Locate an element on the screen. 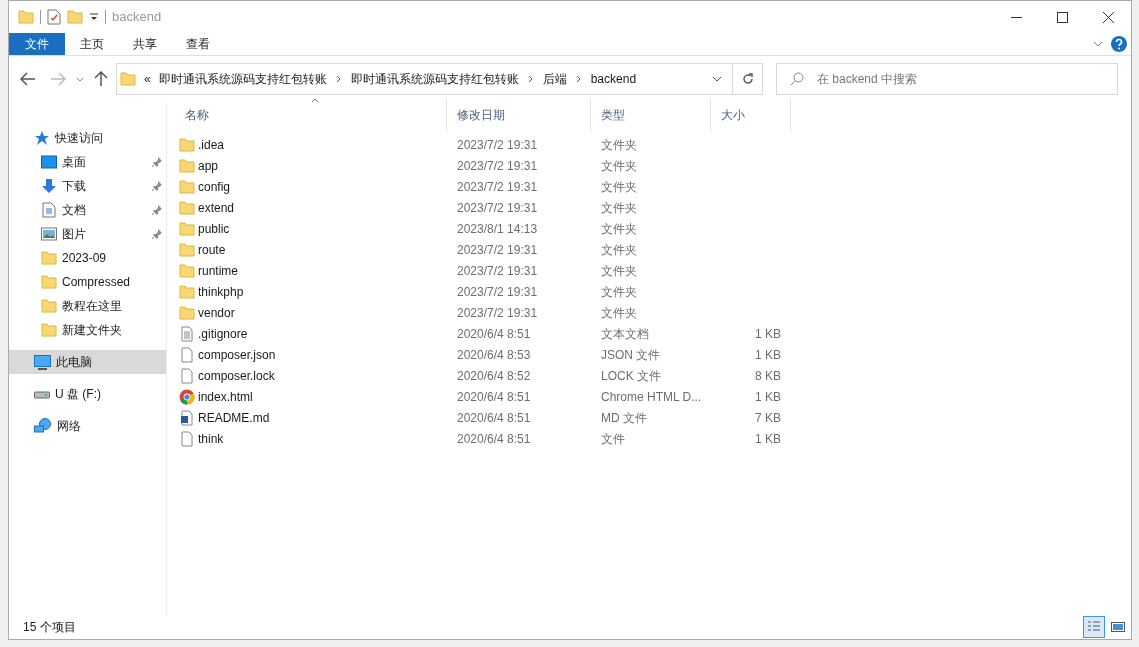 Image resolution: width=1139 pixels, height=647 pixels. file-icon is located at coordinates (187, 354).